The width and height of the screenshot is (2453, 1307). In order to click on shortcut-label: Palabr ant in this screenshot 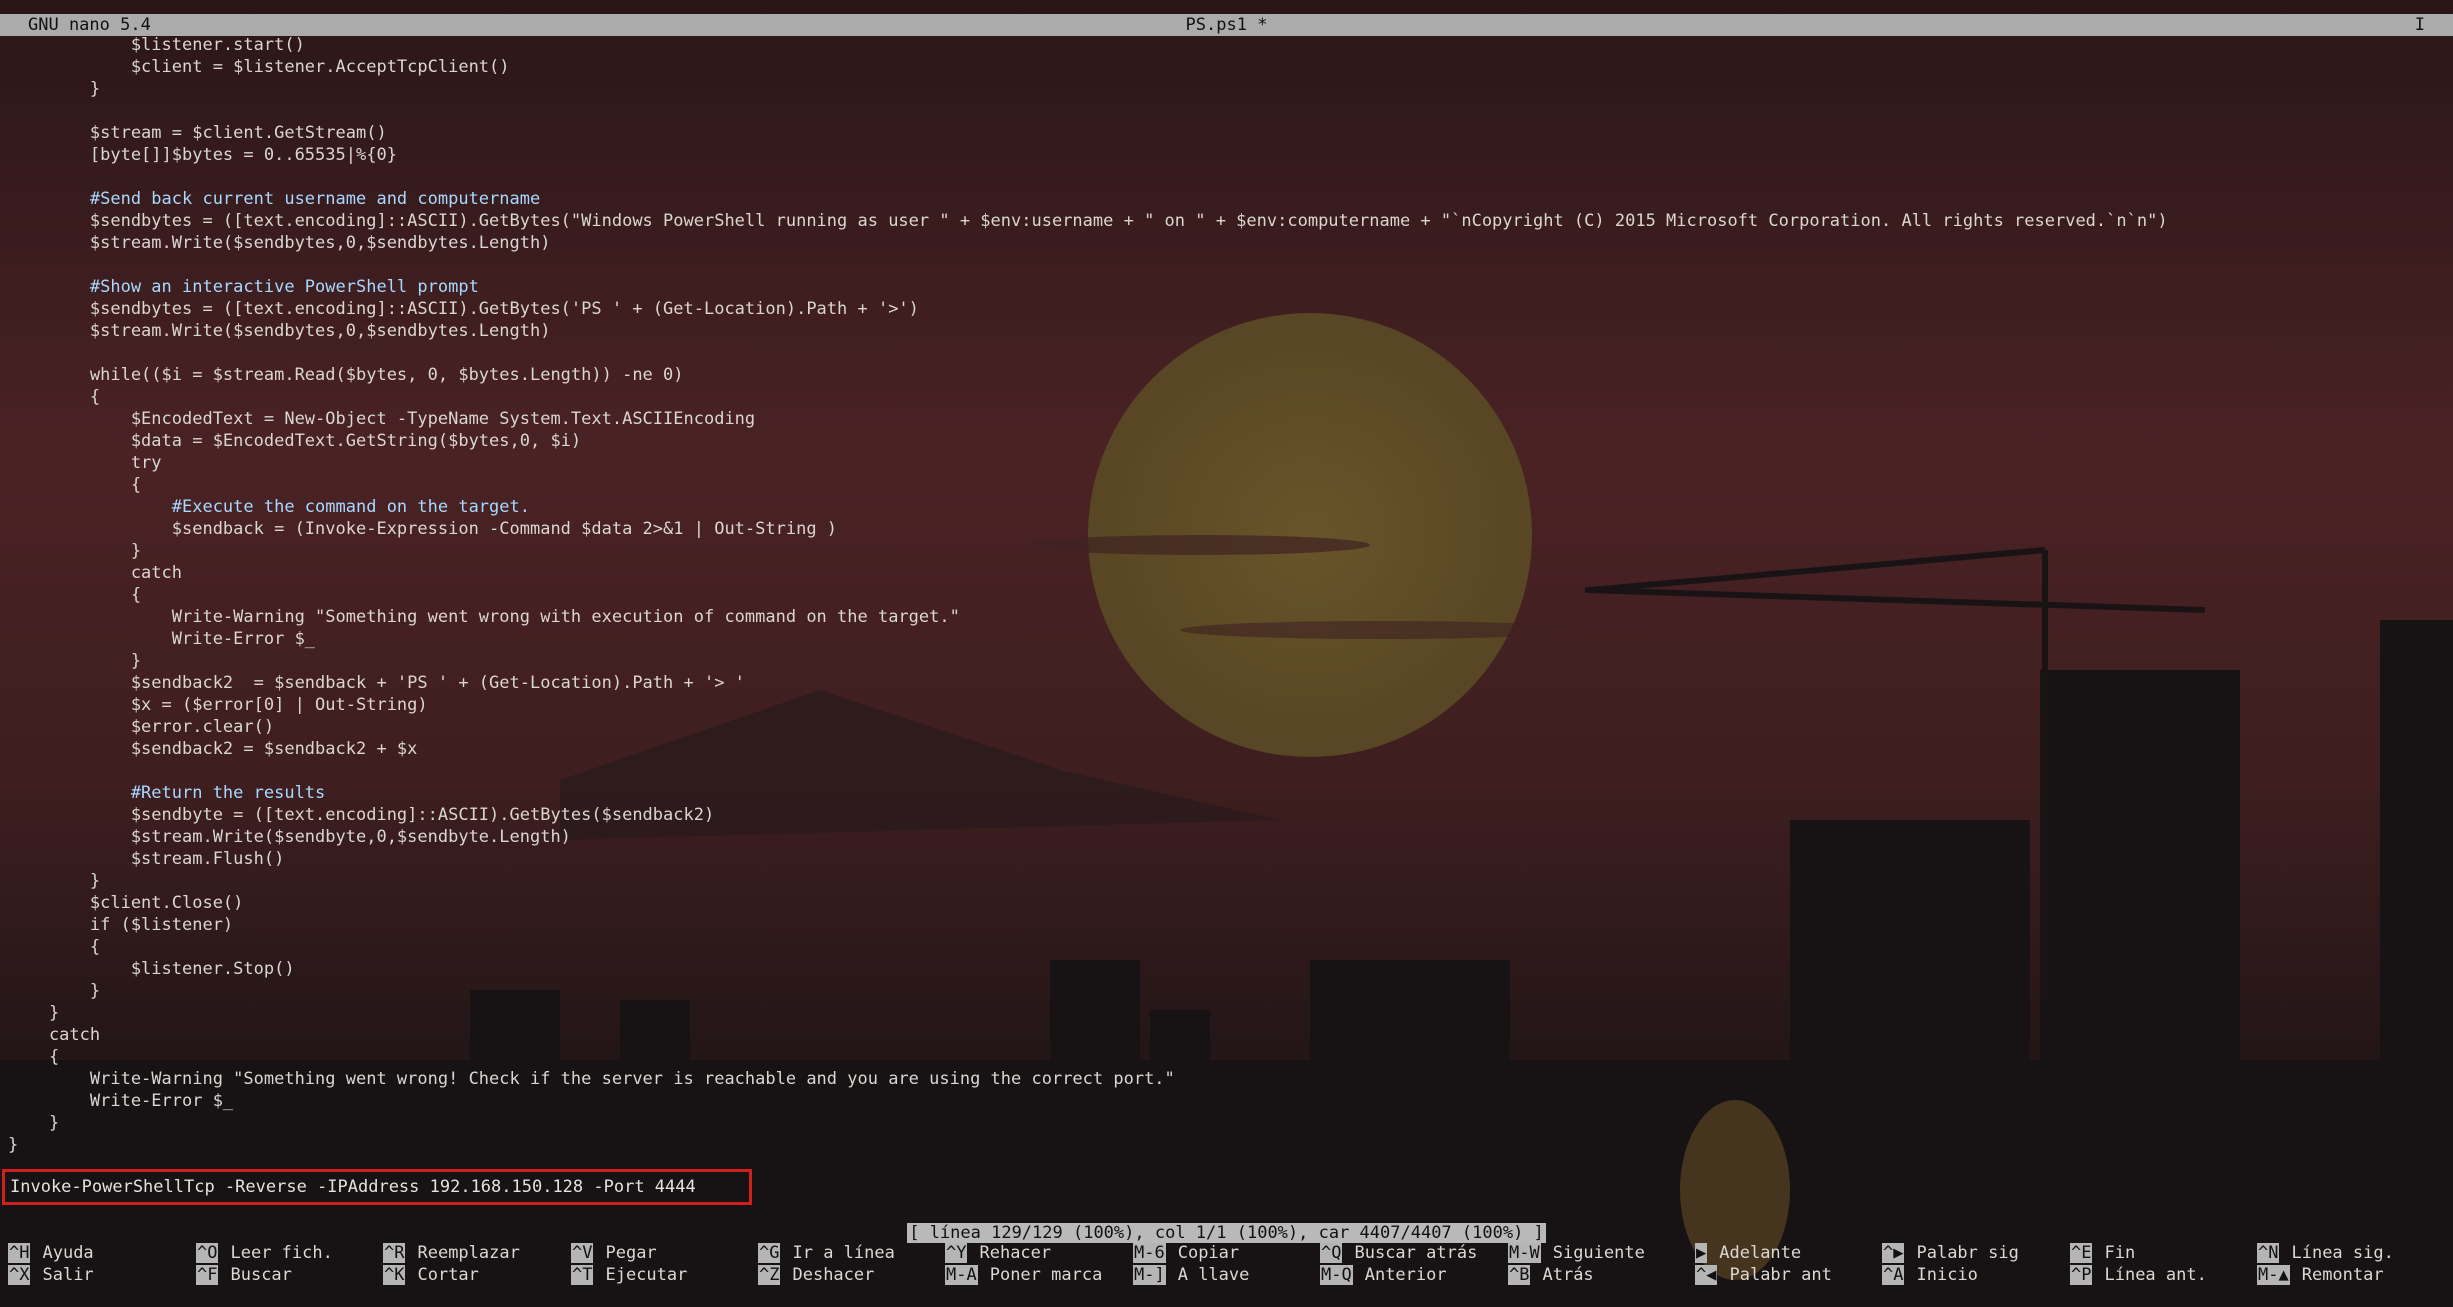, I will do `click(1780, 1275)`.